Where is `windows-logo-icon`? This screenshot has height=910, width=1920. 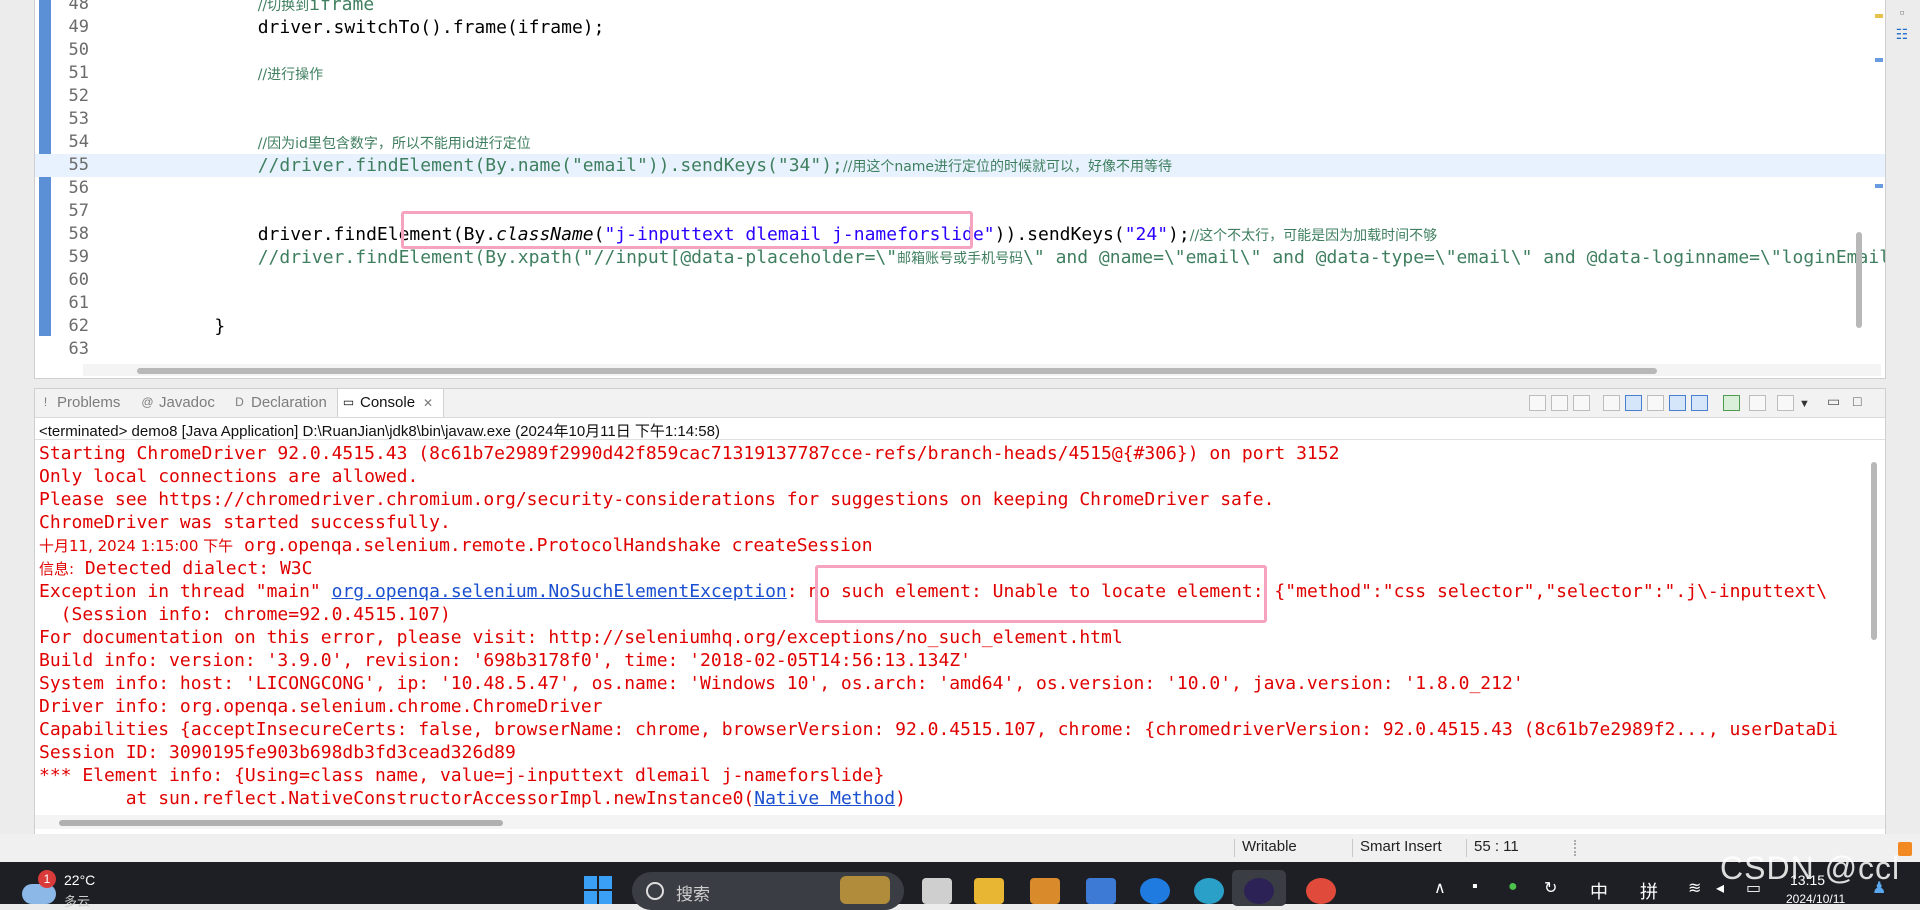 windows-logo-icon is located at coordinates (605, 897).